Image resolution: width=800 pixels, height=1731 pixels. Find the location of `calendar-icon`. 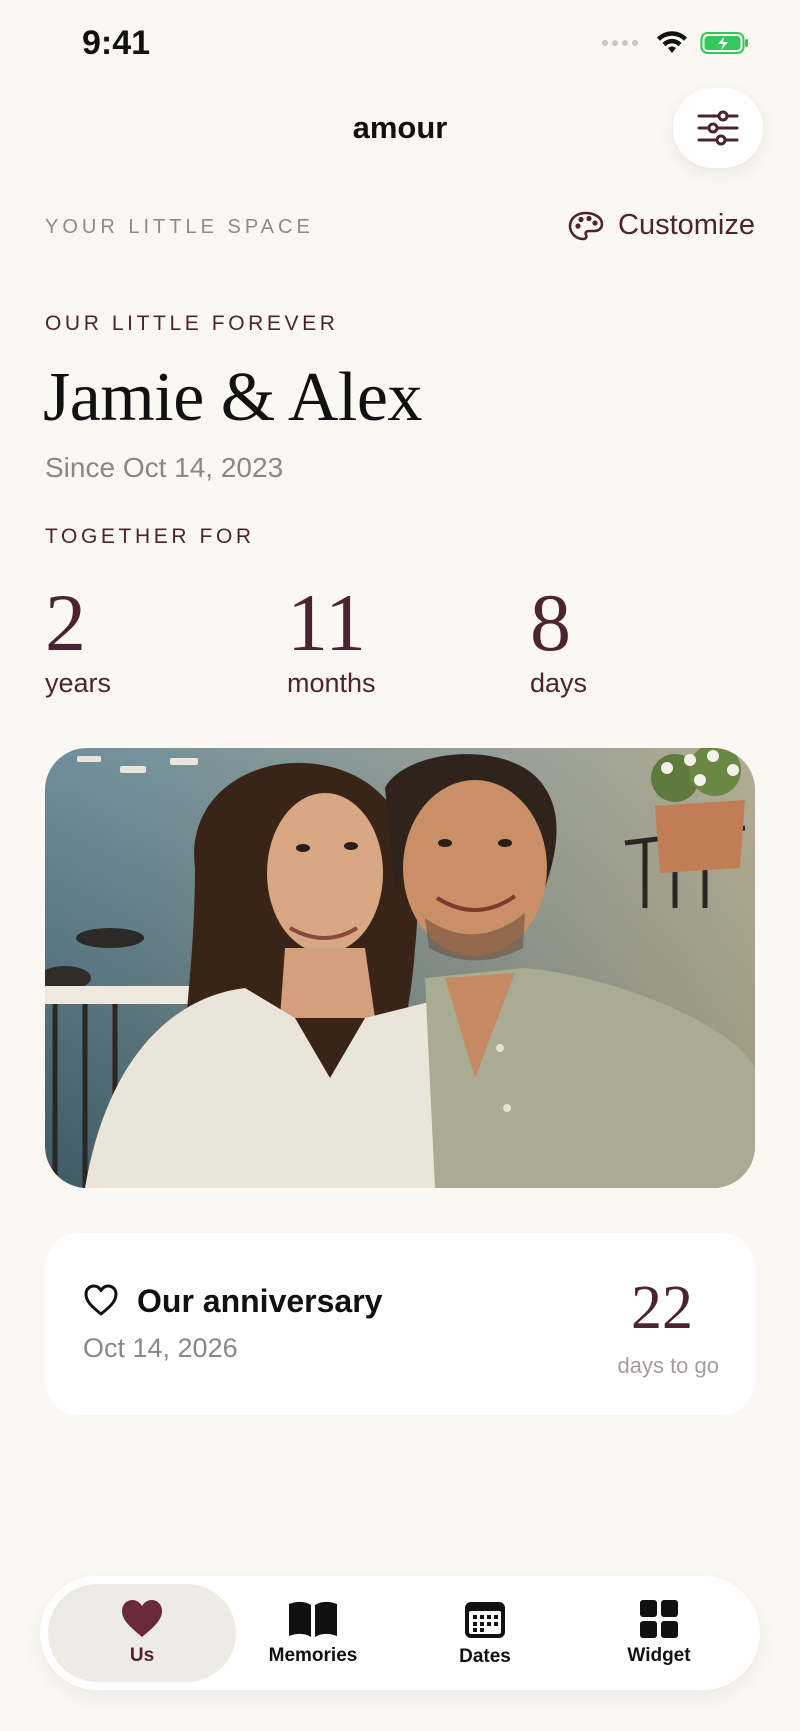

calendar-icon is located at coordinates (485, 1620).